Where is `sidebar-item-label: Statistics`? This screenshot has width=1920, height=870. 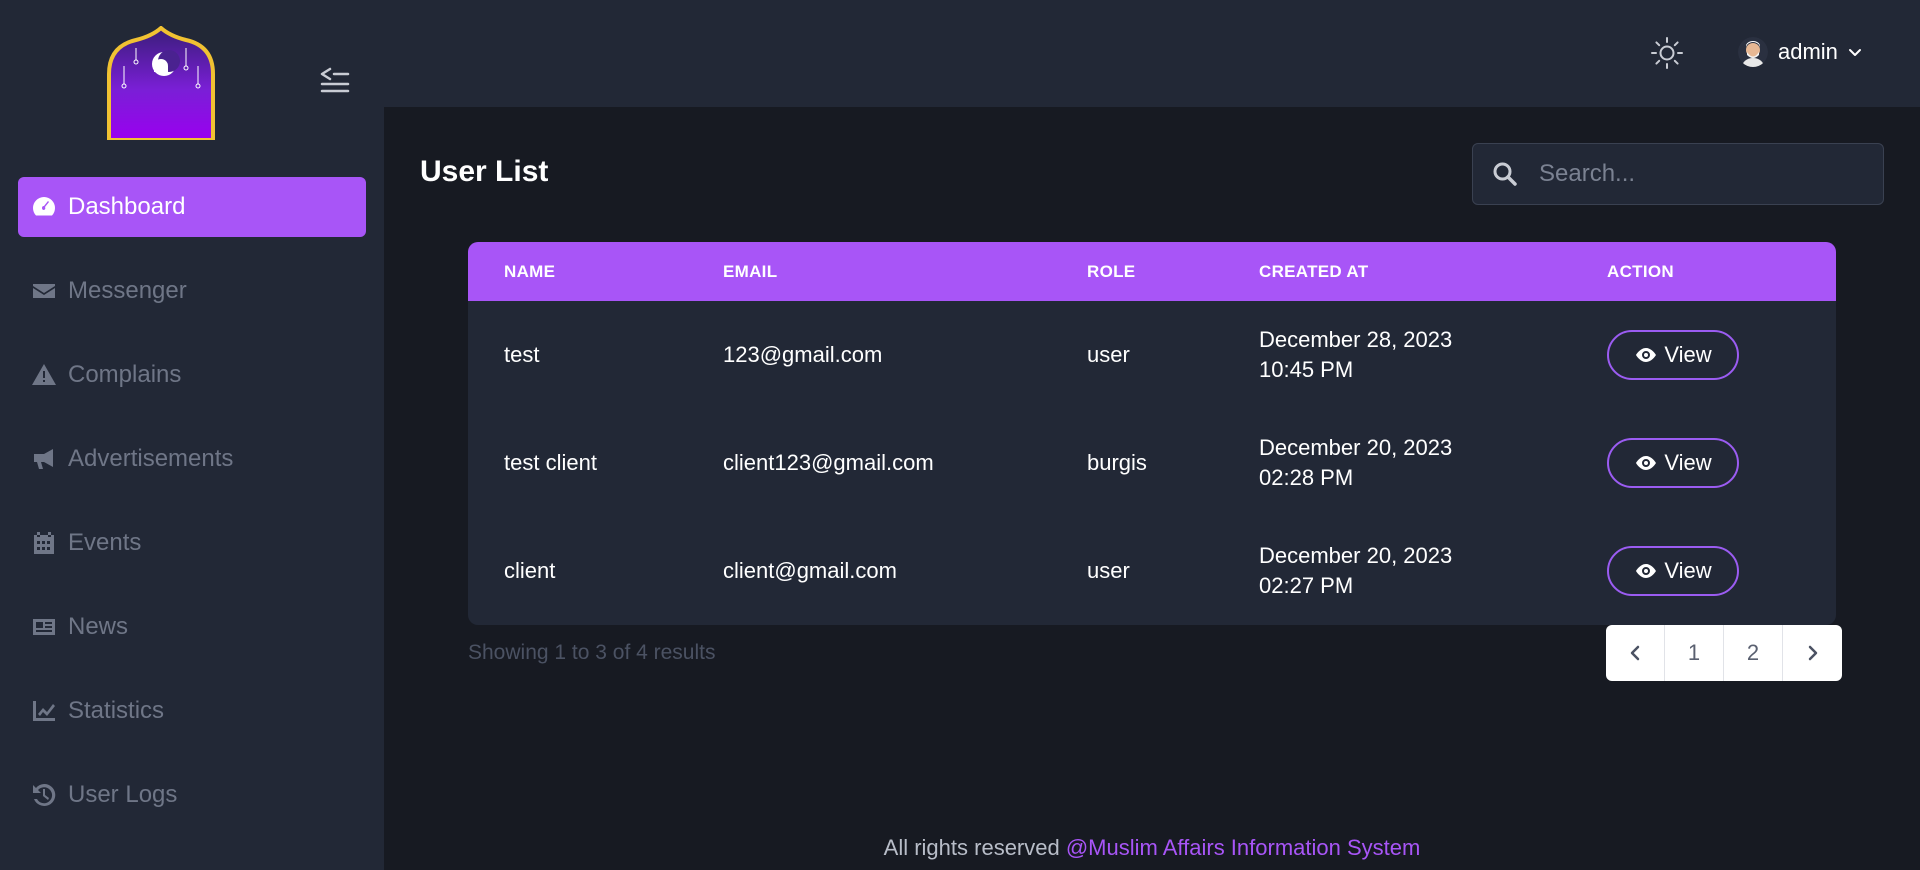 sidebar-item-label: Statistics is located at coordinates (116, 710).